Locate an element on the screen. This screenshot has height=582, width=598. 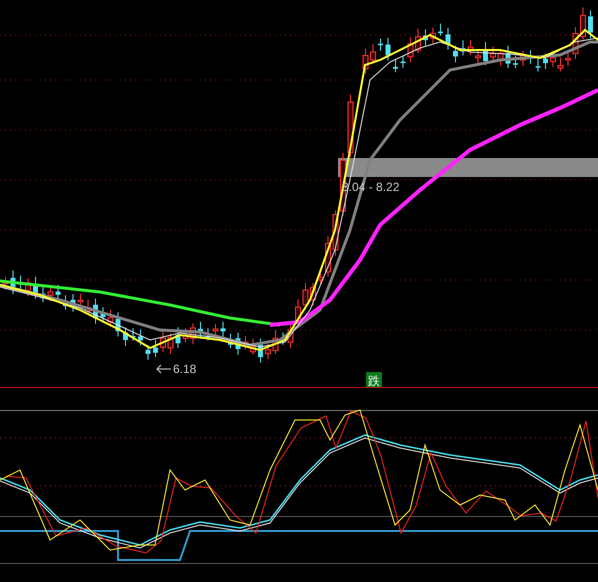
signal-badge: 跌 is located at coordinates (374, 380).